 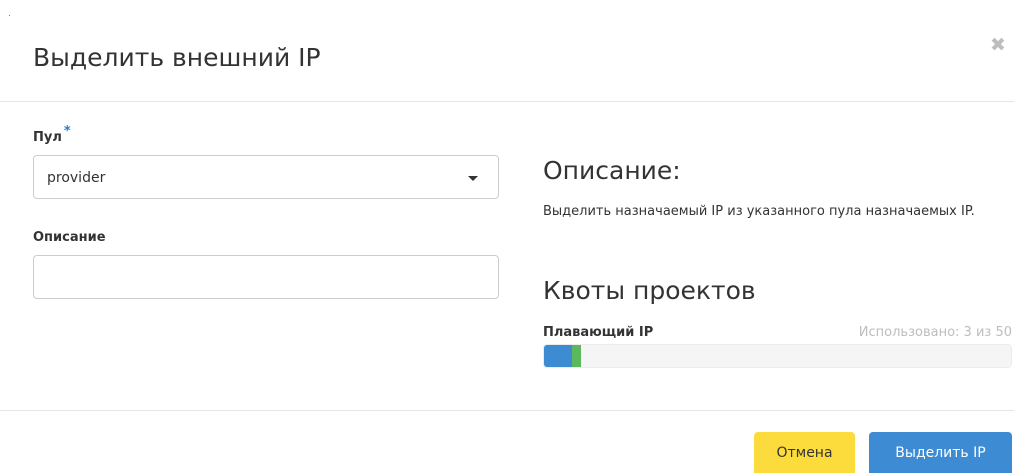 What do you see at coordinates (67, 131) in the screenshot?
I see `required-marker: *` at bounding box center [67, 131].